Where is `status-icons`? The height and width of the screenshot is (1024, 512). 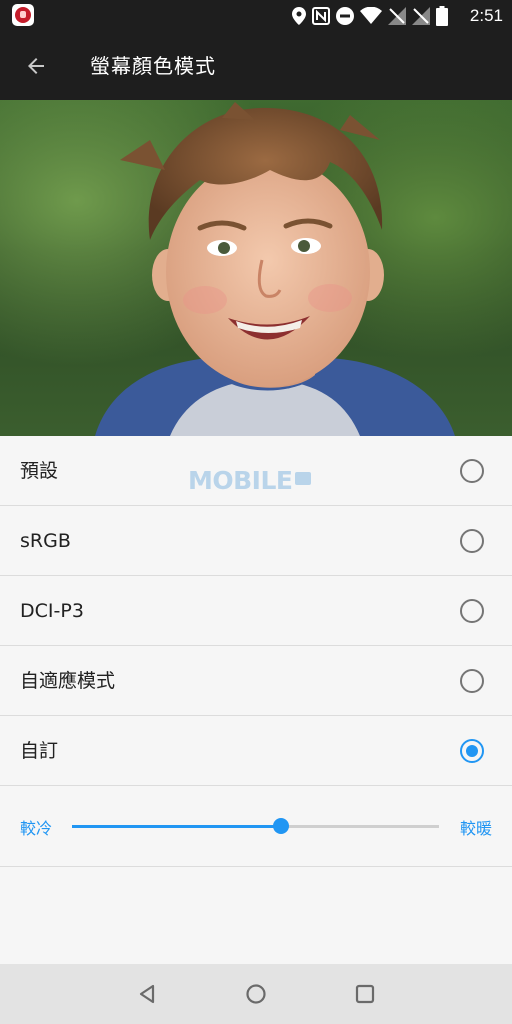
status-icons is located at coordinates (370, 16).